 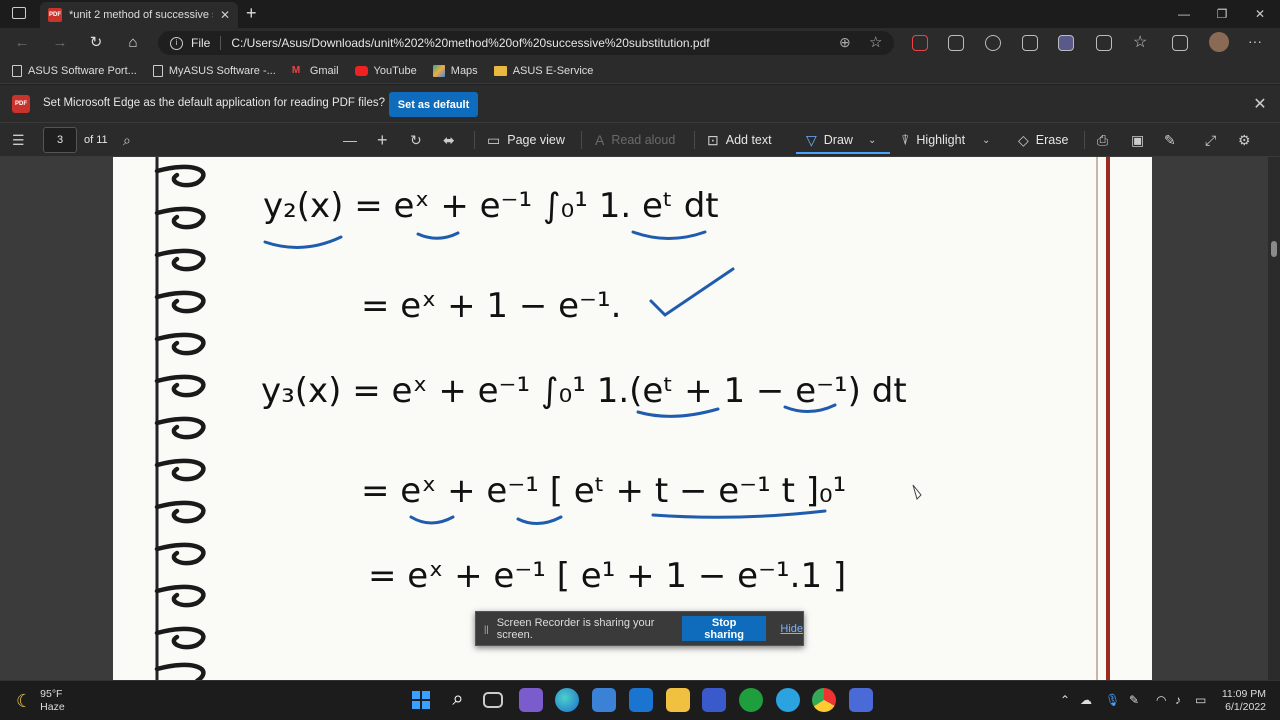 I want to click on start-icon, so click(x=421, y=700).